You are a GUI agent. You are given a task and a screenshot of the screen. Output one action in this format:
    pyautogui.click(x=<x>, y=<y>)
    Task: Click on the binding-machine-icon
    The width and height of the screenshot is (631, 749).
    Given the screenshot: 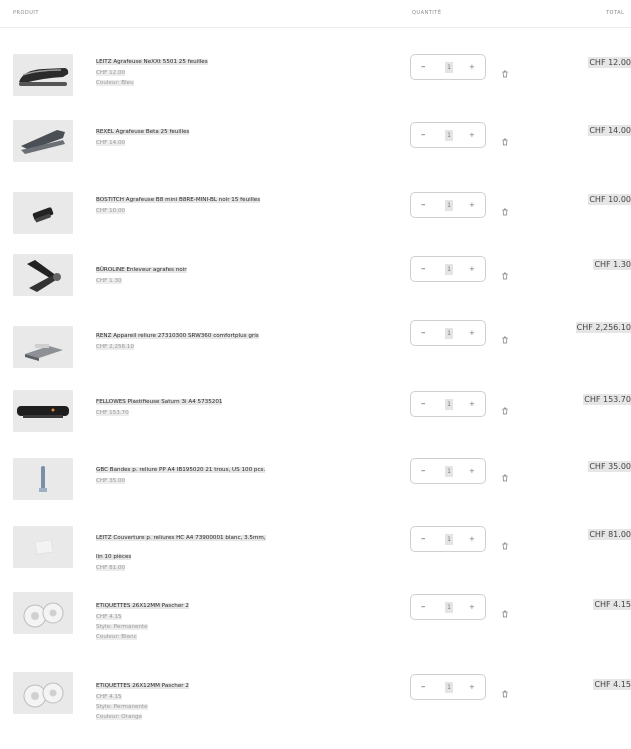 What is the action you would take?
    pyautogui.click(x=43, y=347)
    